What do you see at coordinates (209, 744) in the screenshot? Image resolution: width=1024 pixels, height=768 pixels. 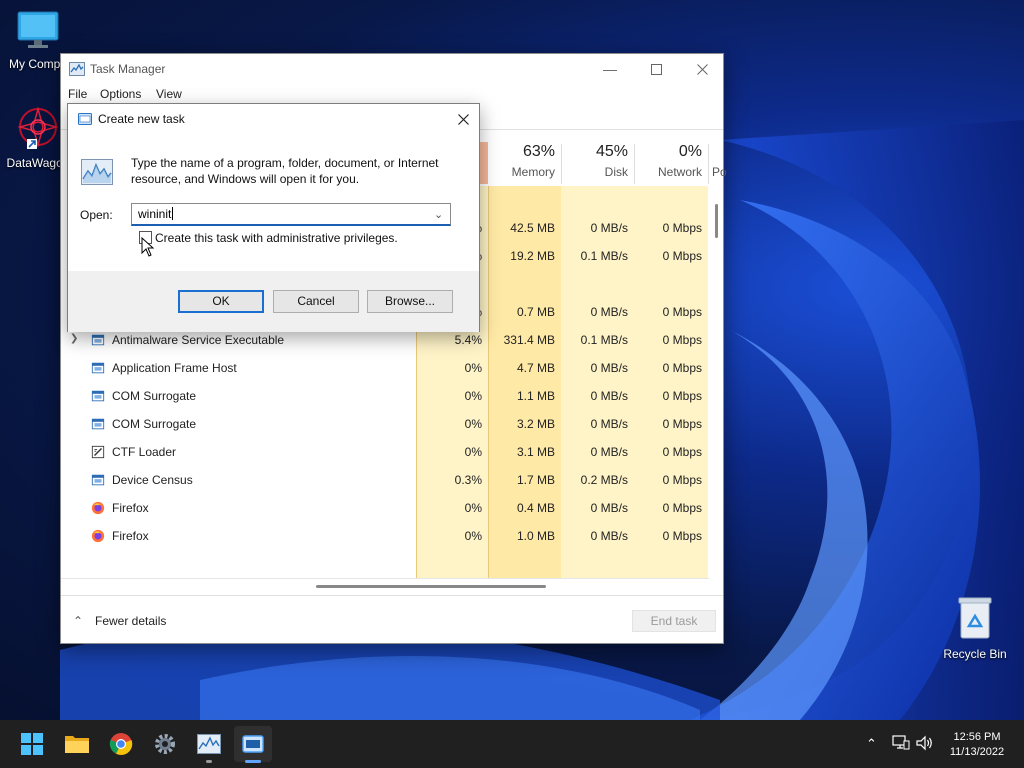 I see `taskbar-task-manager` at bounding box center [209, 744].